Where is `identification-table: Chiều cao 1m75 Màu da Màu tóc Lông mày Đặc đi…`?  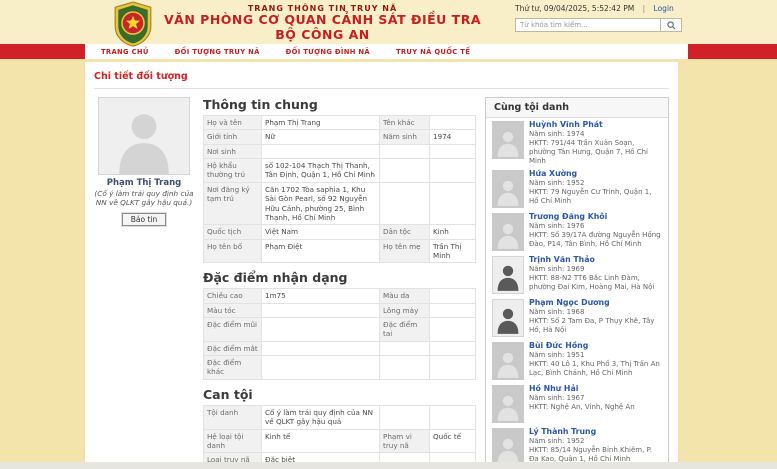 identification-table: Chiều cao 1m75 Màu da Màu tóc Lông mày Đặc đi… is located at coordinates (339, 334).